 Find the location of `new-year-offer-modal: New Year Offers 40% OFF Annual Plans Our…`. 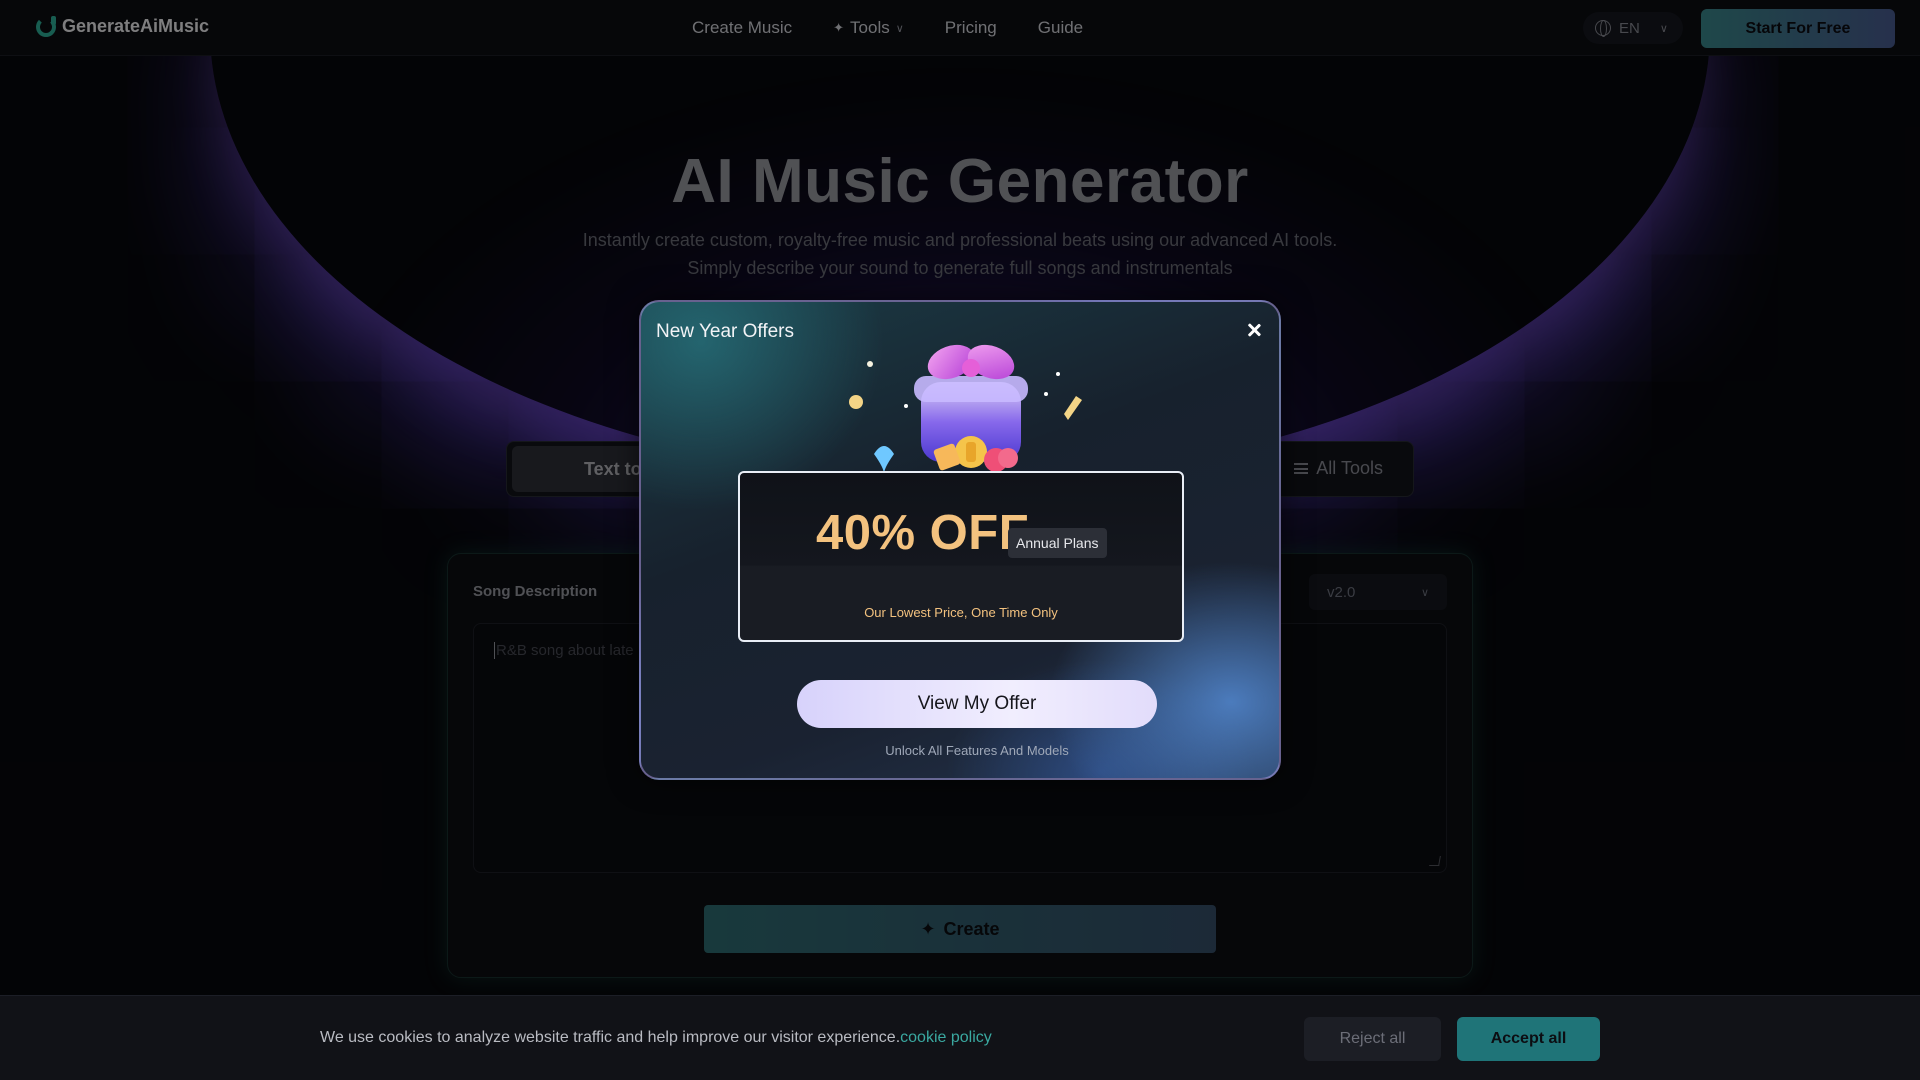

new-year-offer-modal: New Year Offers 40% OFF Annual Plans Our… is located at coordinates (960, 540).